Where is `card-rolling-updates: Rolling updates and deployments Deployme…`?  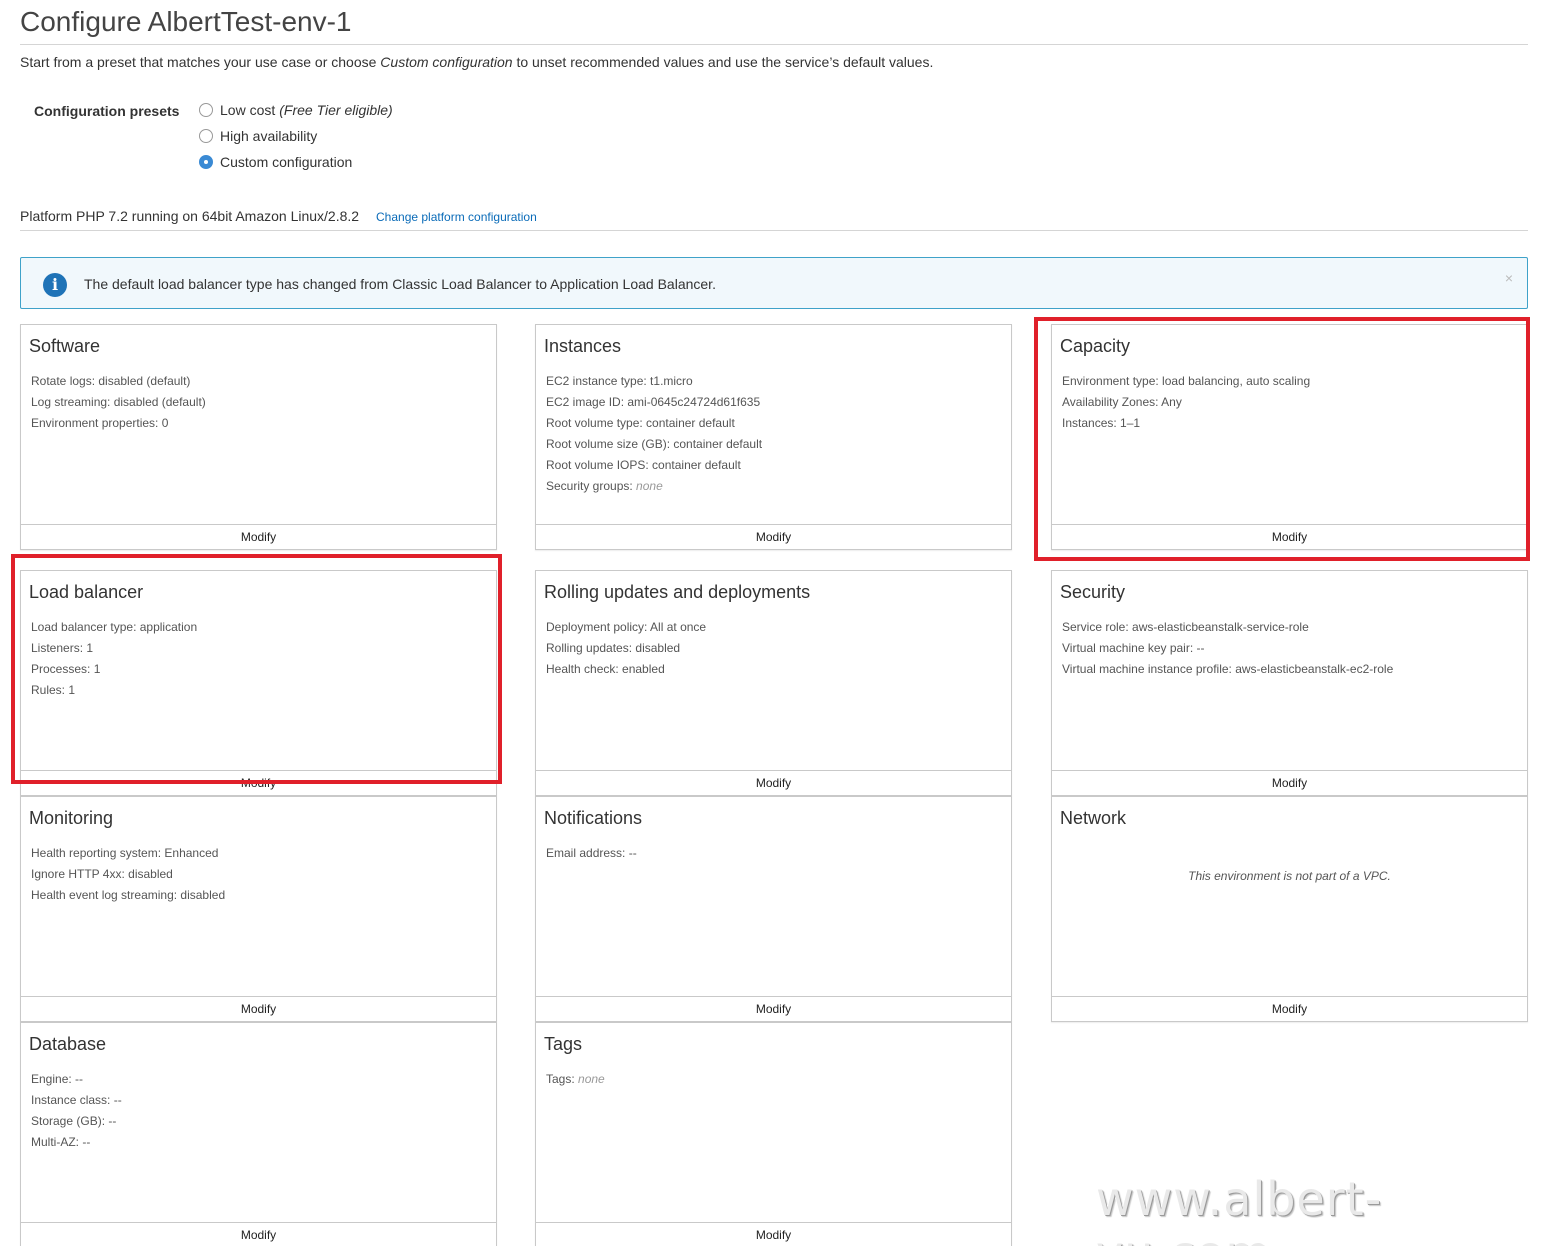
card-rolling-updates: Rolling updates and deployments Deployme… is located at coordinates (773, 683).